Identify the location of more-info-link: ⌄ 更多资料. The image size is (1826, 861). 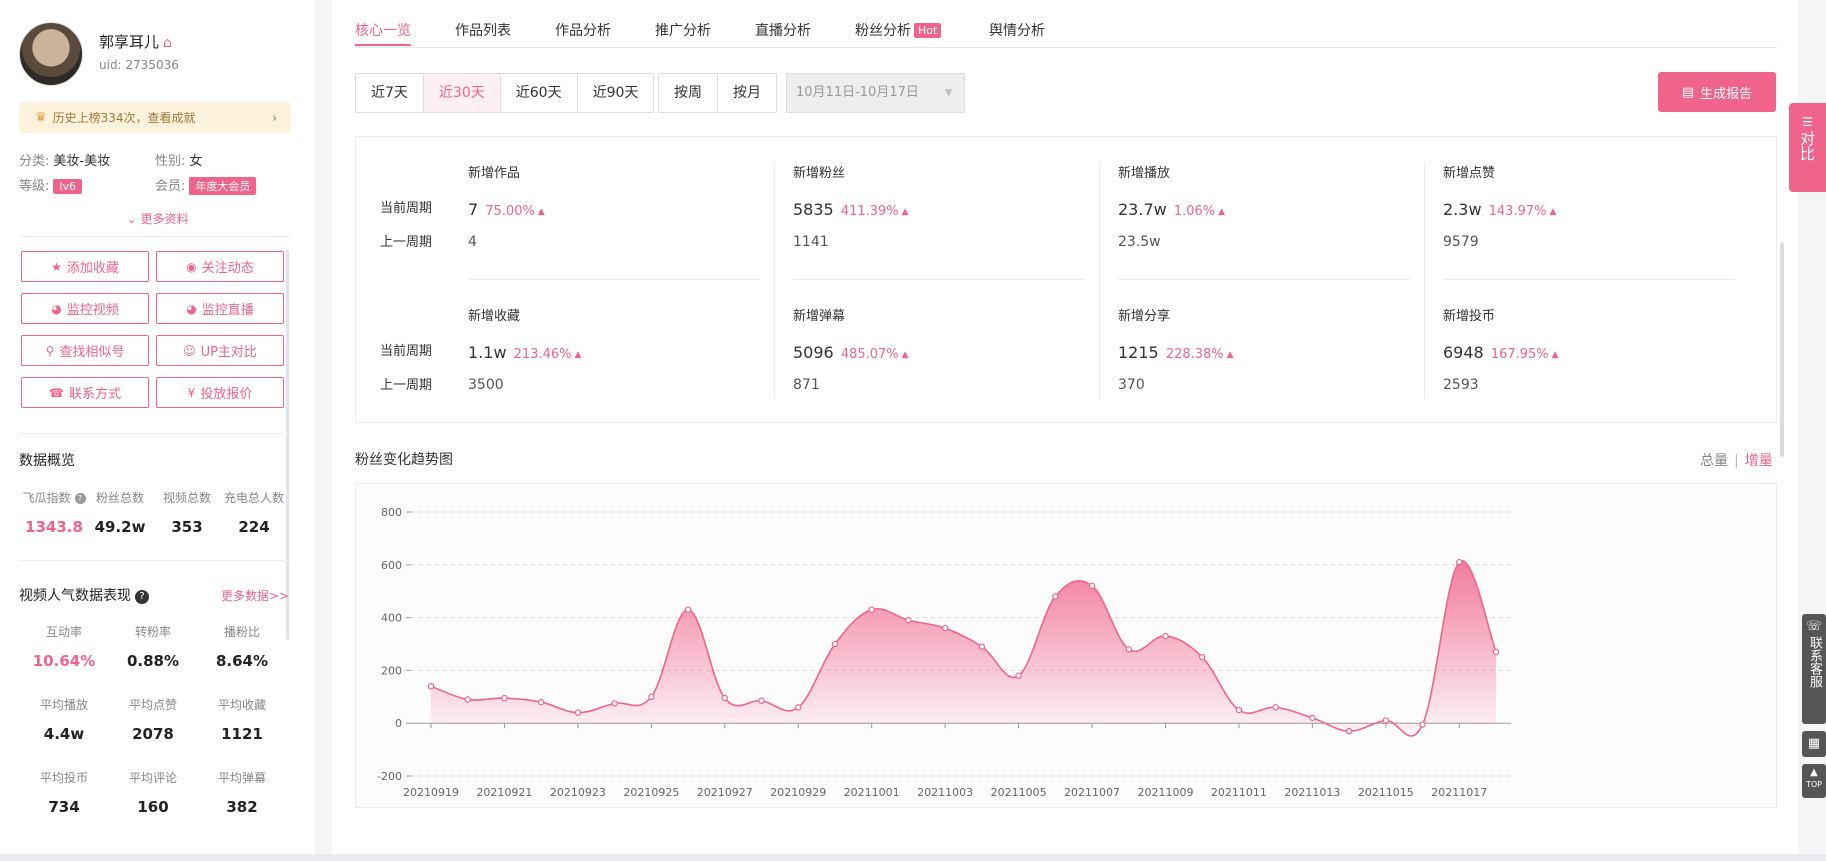
(157, 218).